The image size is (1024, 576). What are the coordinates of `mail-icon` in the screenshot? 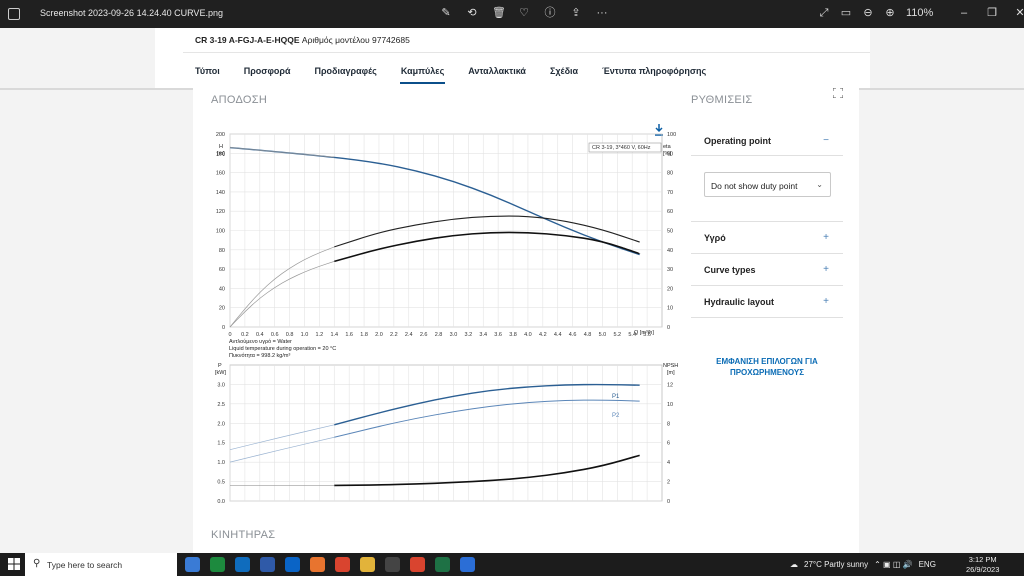 It's located at (242, 564).